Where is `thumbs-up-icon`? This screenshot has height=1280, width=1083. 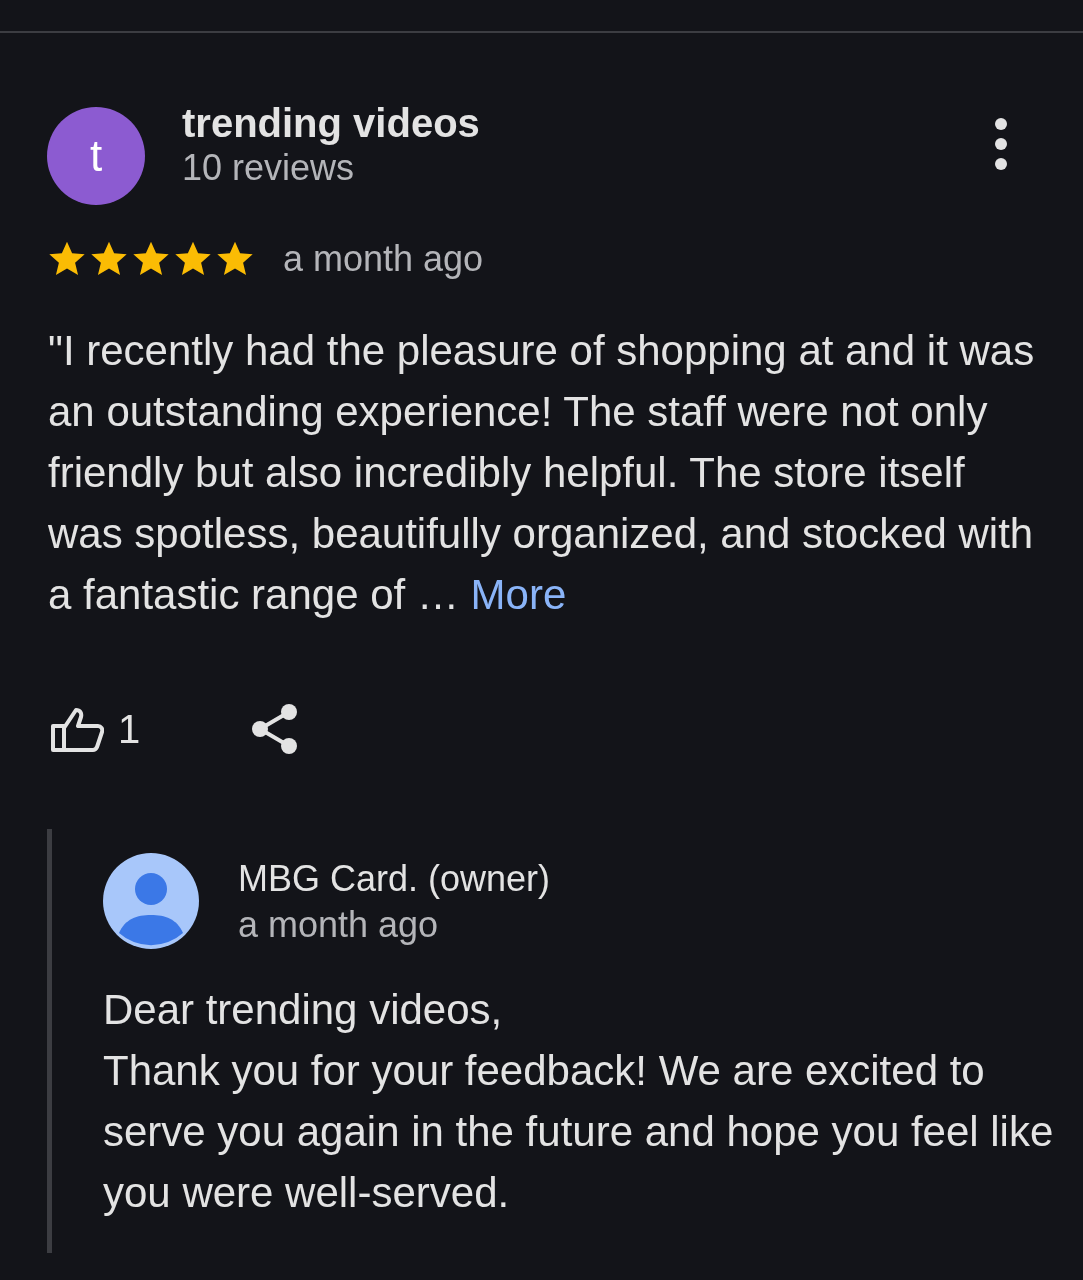
thumbs-up-icon is located at coordinates (77, 729).